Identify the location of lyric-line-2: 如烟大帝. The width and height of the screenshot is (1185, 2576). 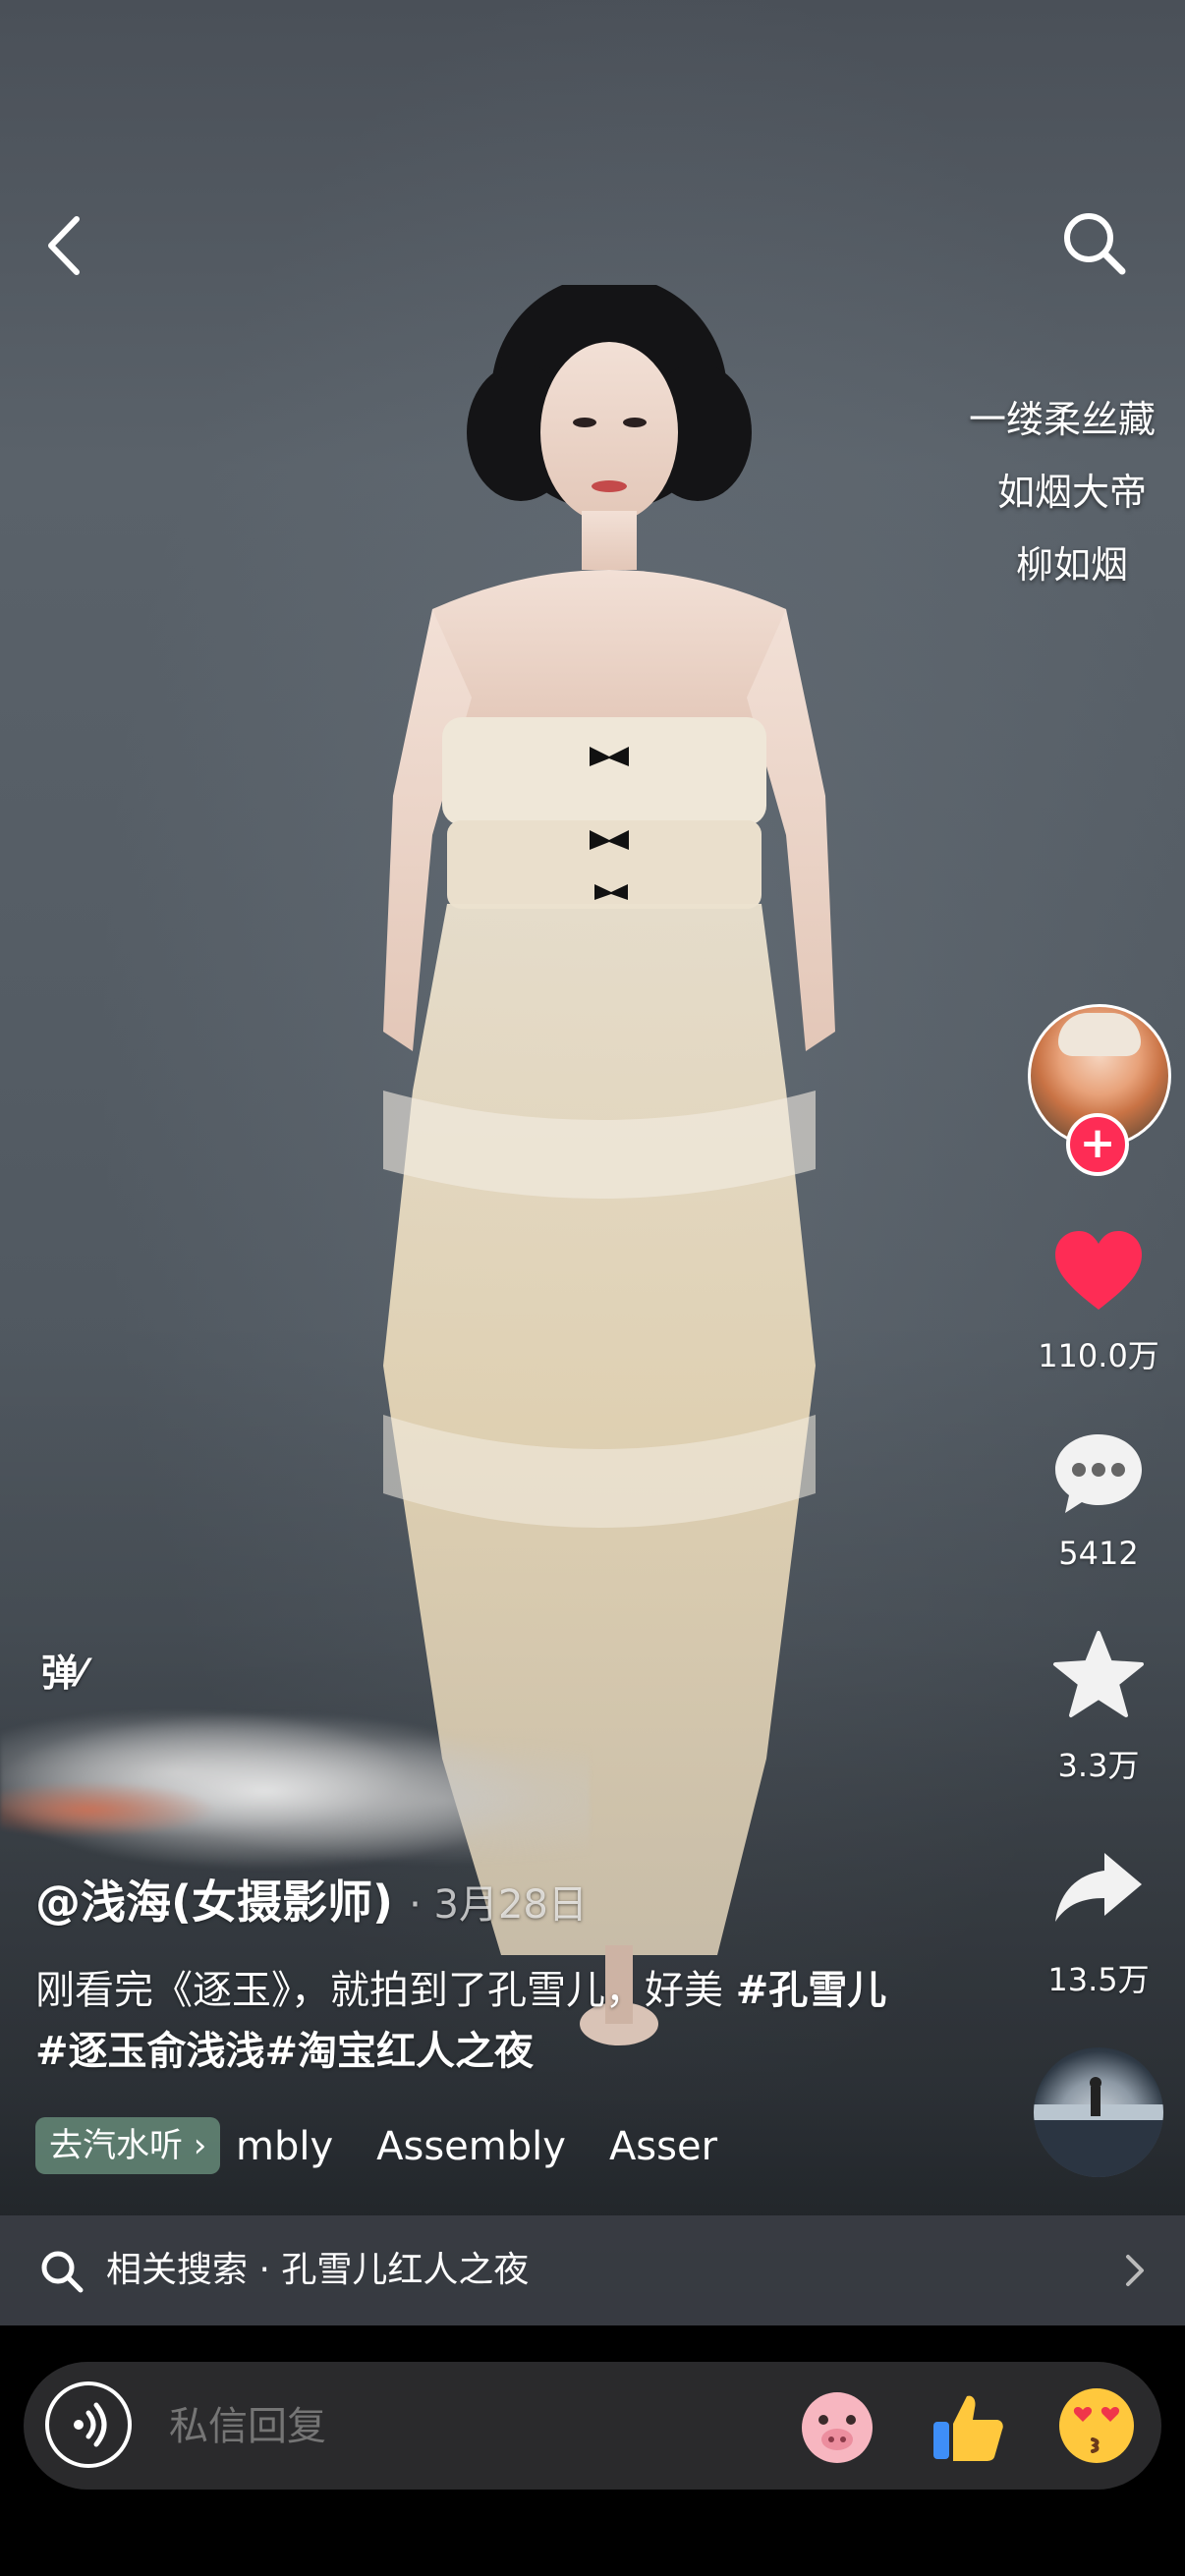
(1072, 492).